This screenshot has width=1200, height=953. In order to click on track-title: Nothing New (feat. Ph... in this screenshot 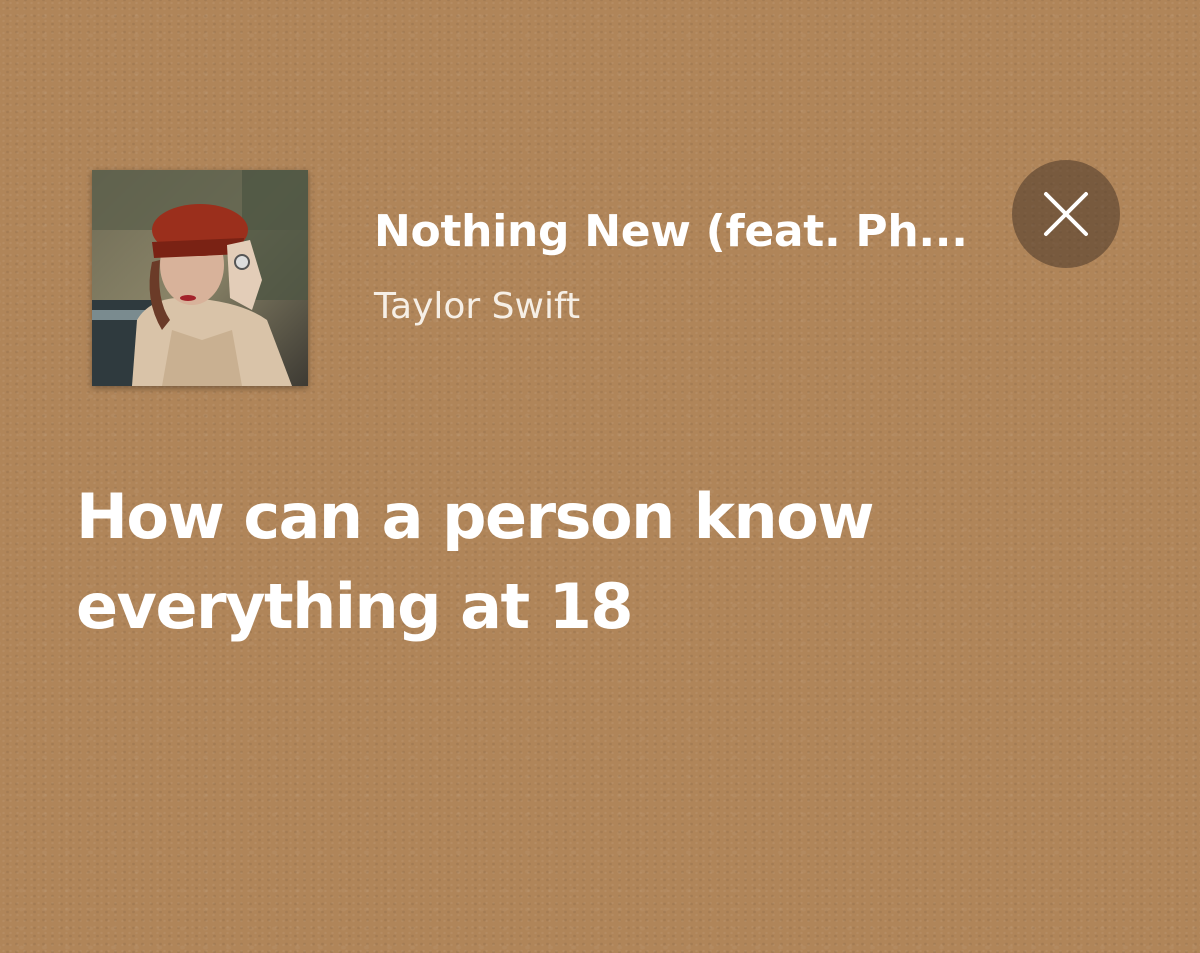, I will do `click(671, 231)`.